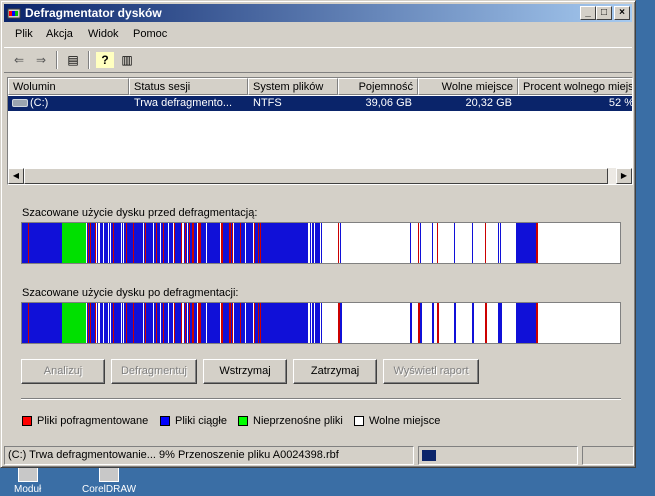 This screenshot has height=496, width=655. Describe the element at coordinates (59, 34) in the screenshot. I see `menu-akcja: Akcja` at that location.